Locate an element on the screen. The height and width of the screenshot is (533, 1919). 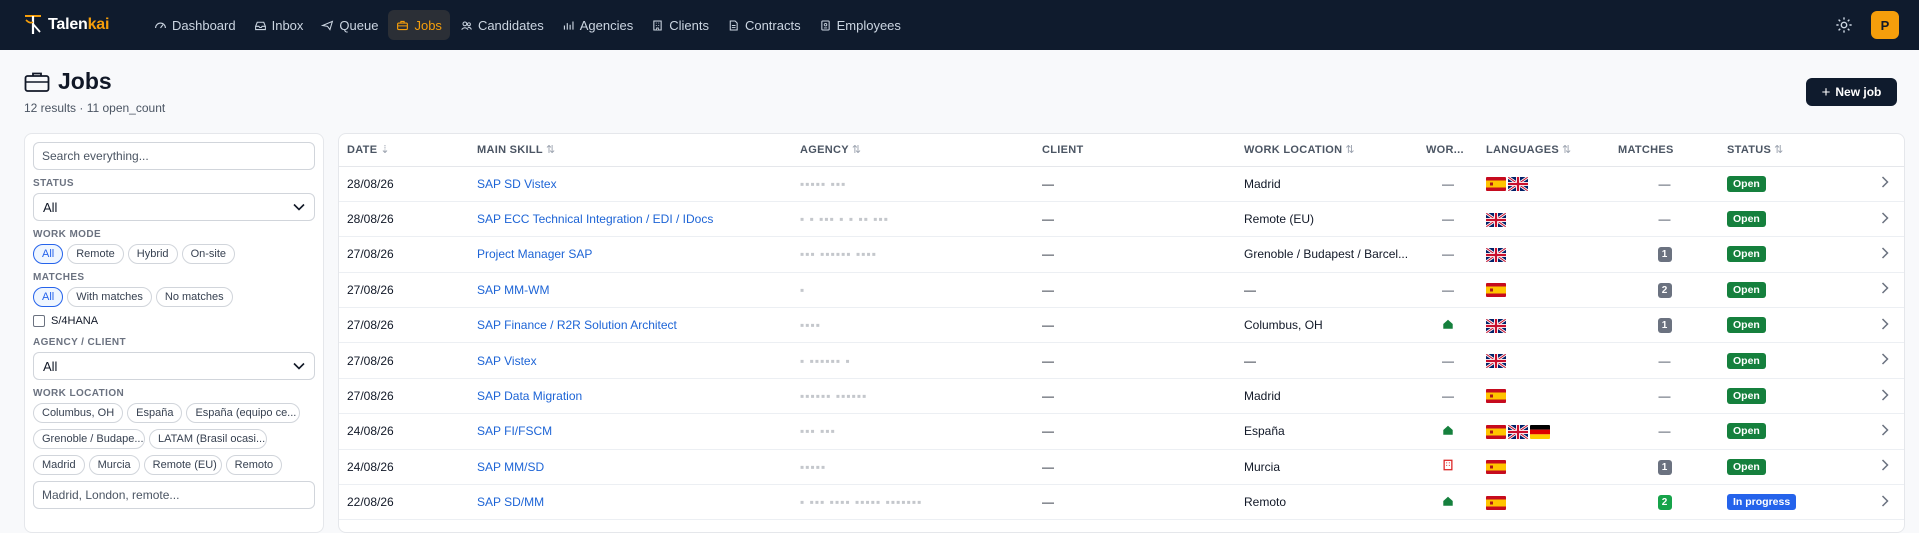
nav-item-jobs: Jobs is located at coordinates (419, 25).